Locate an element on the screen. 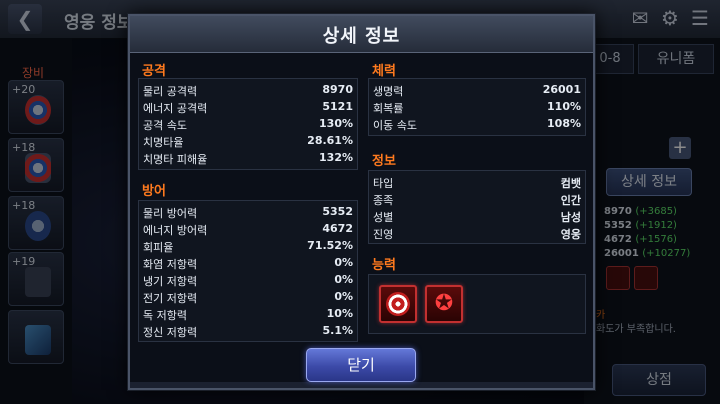  dialog-header: 상세 정보 is located at coordinates (361, 34).